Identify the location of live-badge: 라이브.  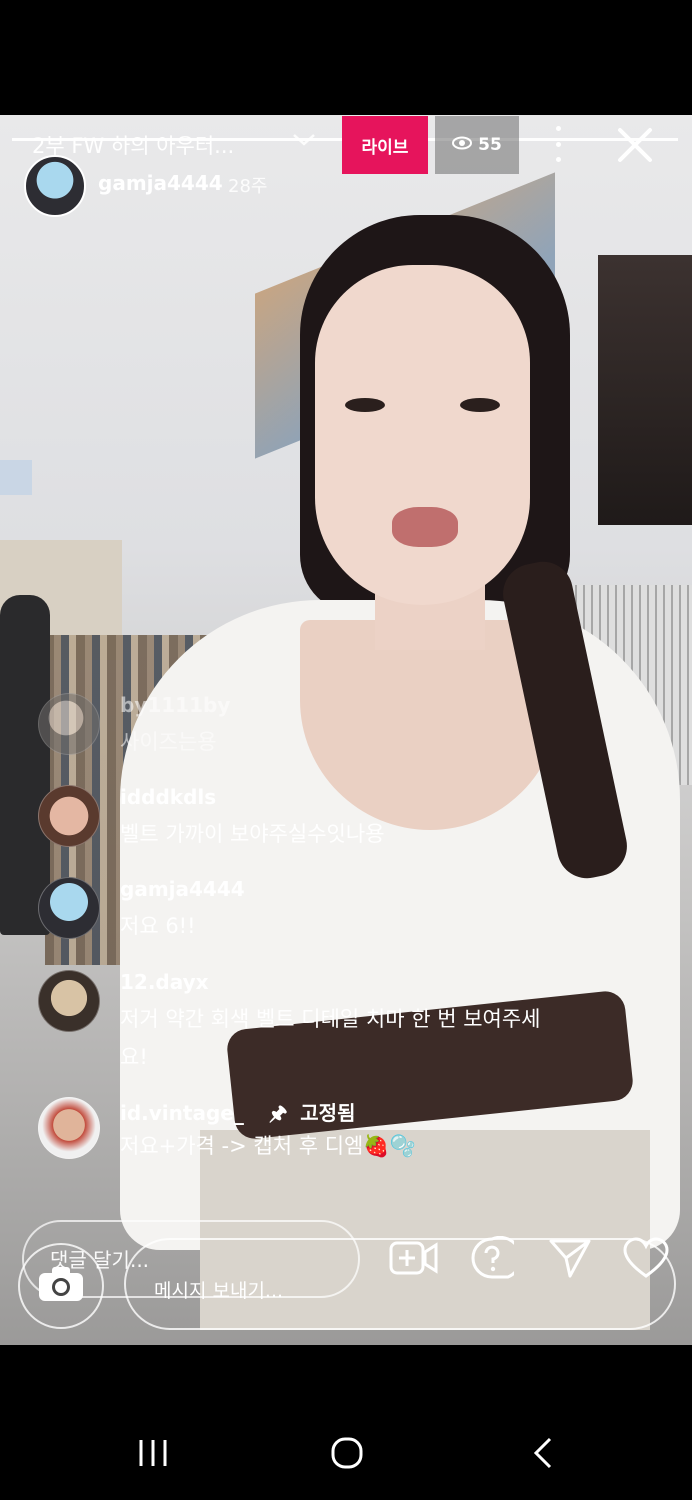
(385, 145).